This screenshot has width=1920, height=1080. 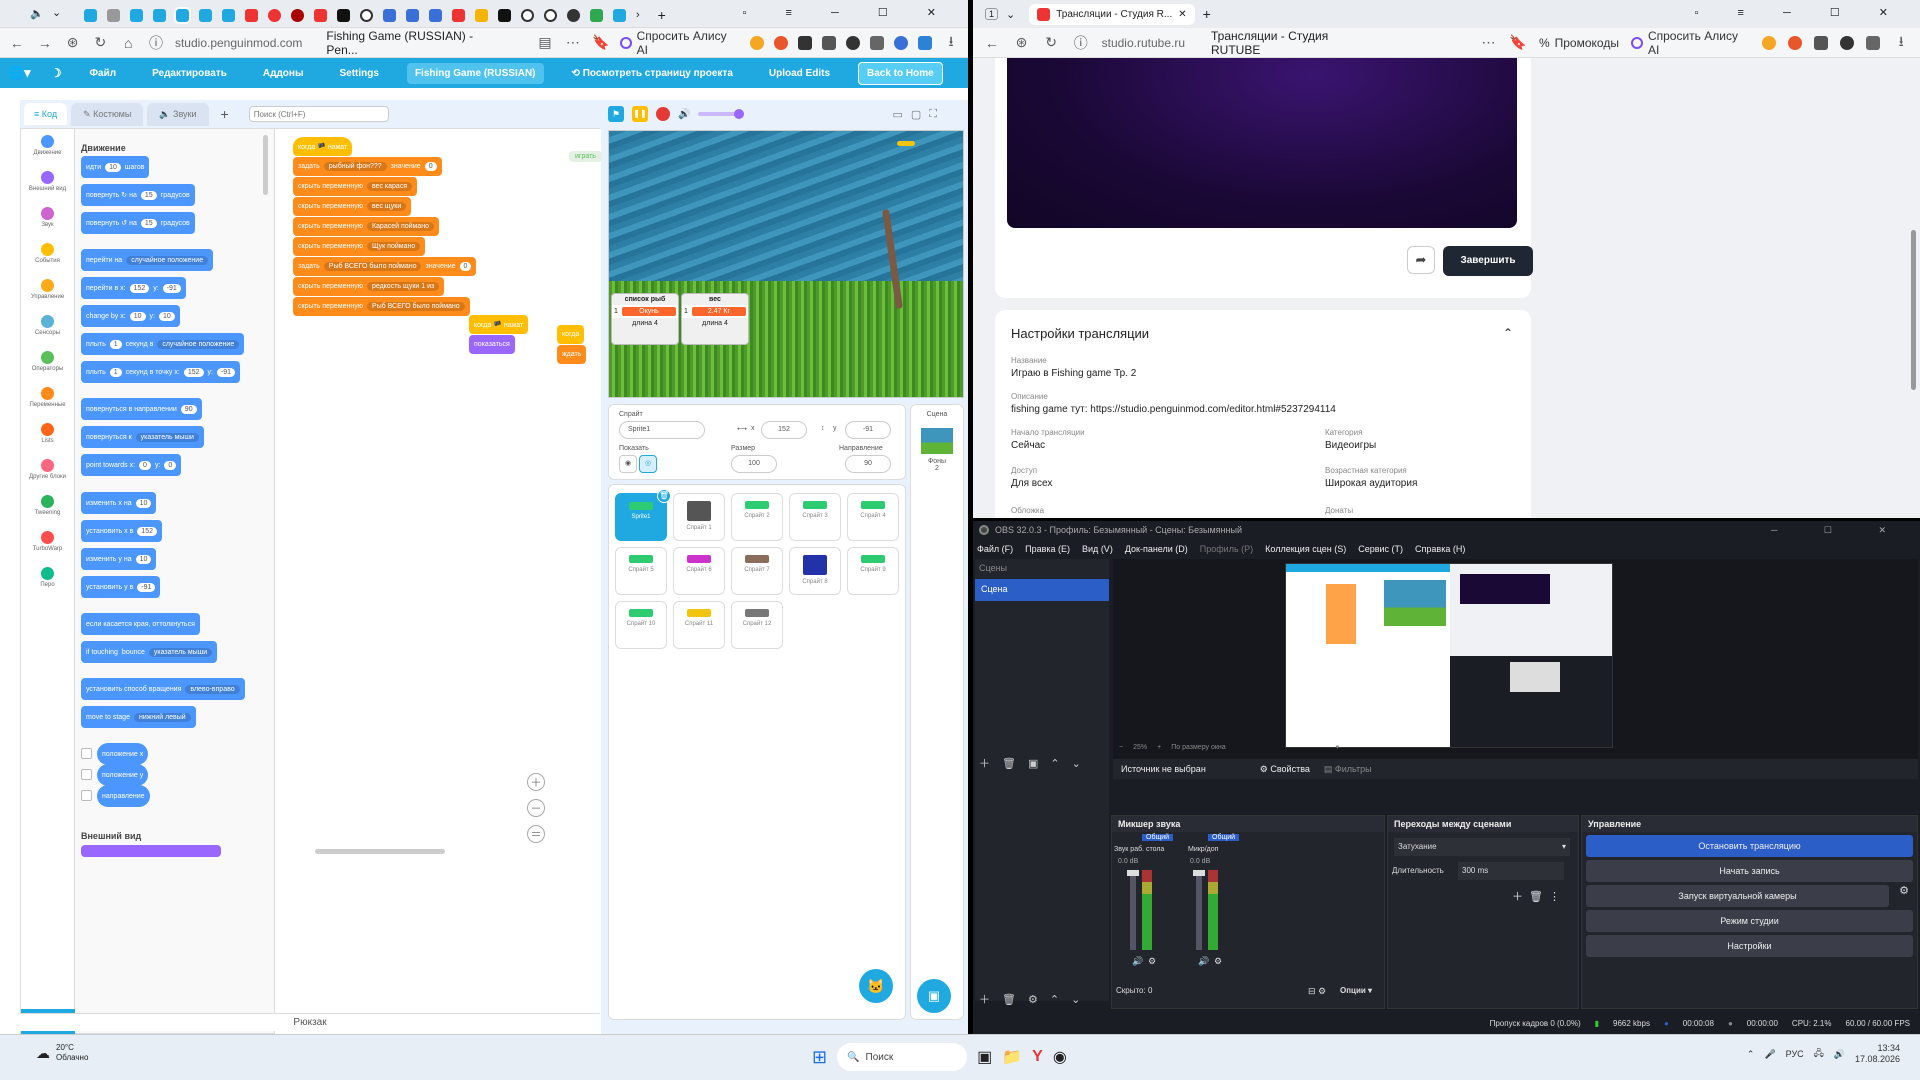 What do you see at coordinates (389, 186) in the screenshot?
I see `block-dropdown: вес карася` at bounding box center [389, 186].